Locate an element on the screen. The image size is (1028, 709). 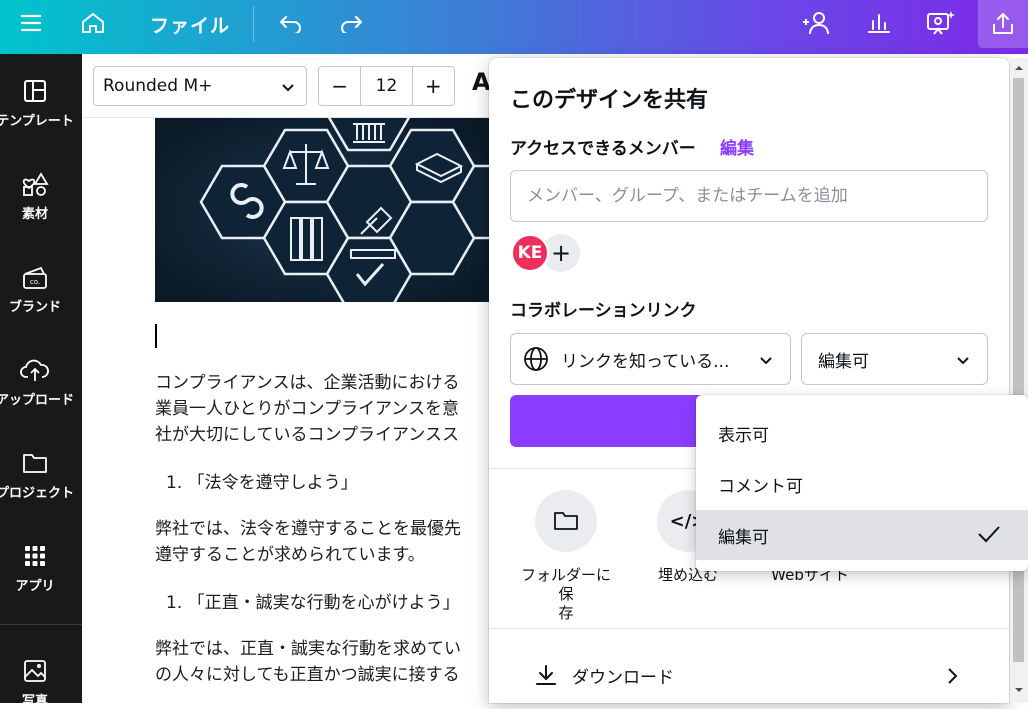
redo-icon is located at coordinates (351, 23).